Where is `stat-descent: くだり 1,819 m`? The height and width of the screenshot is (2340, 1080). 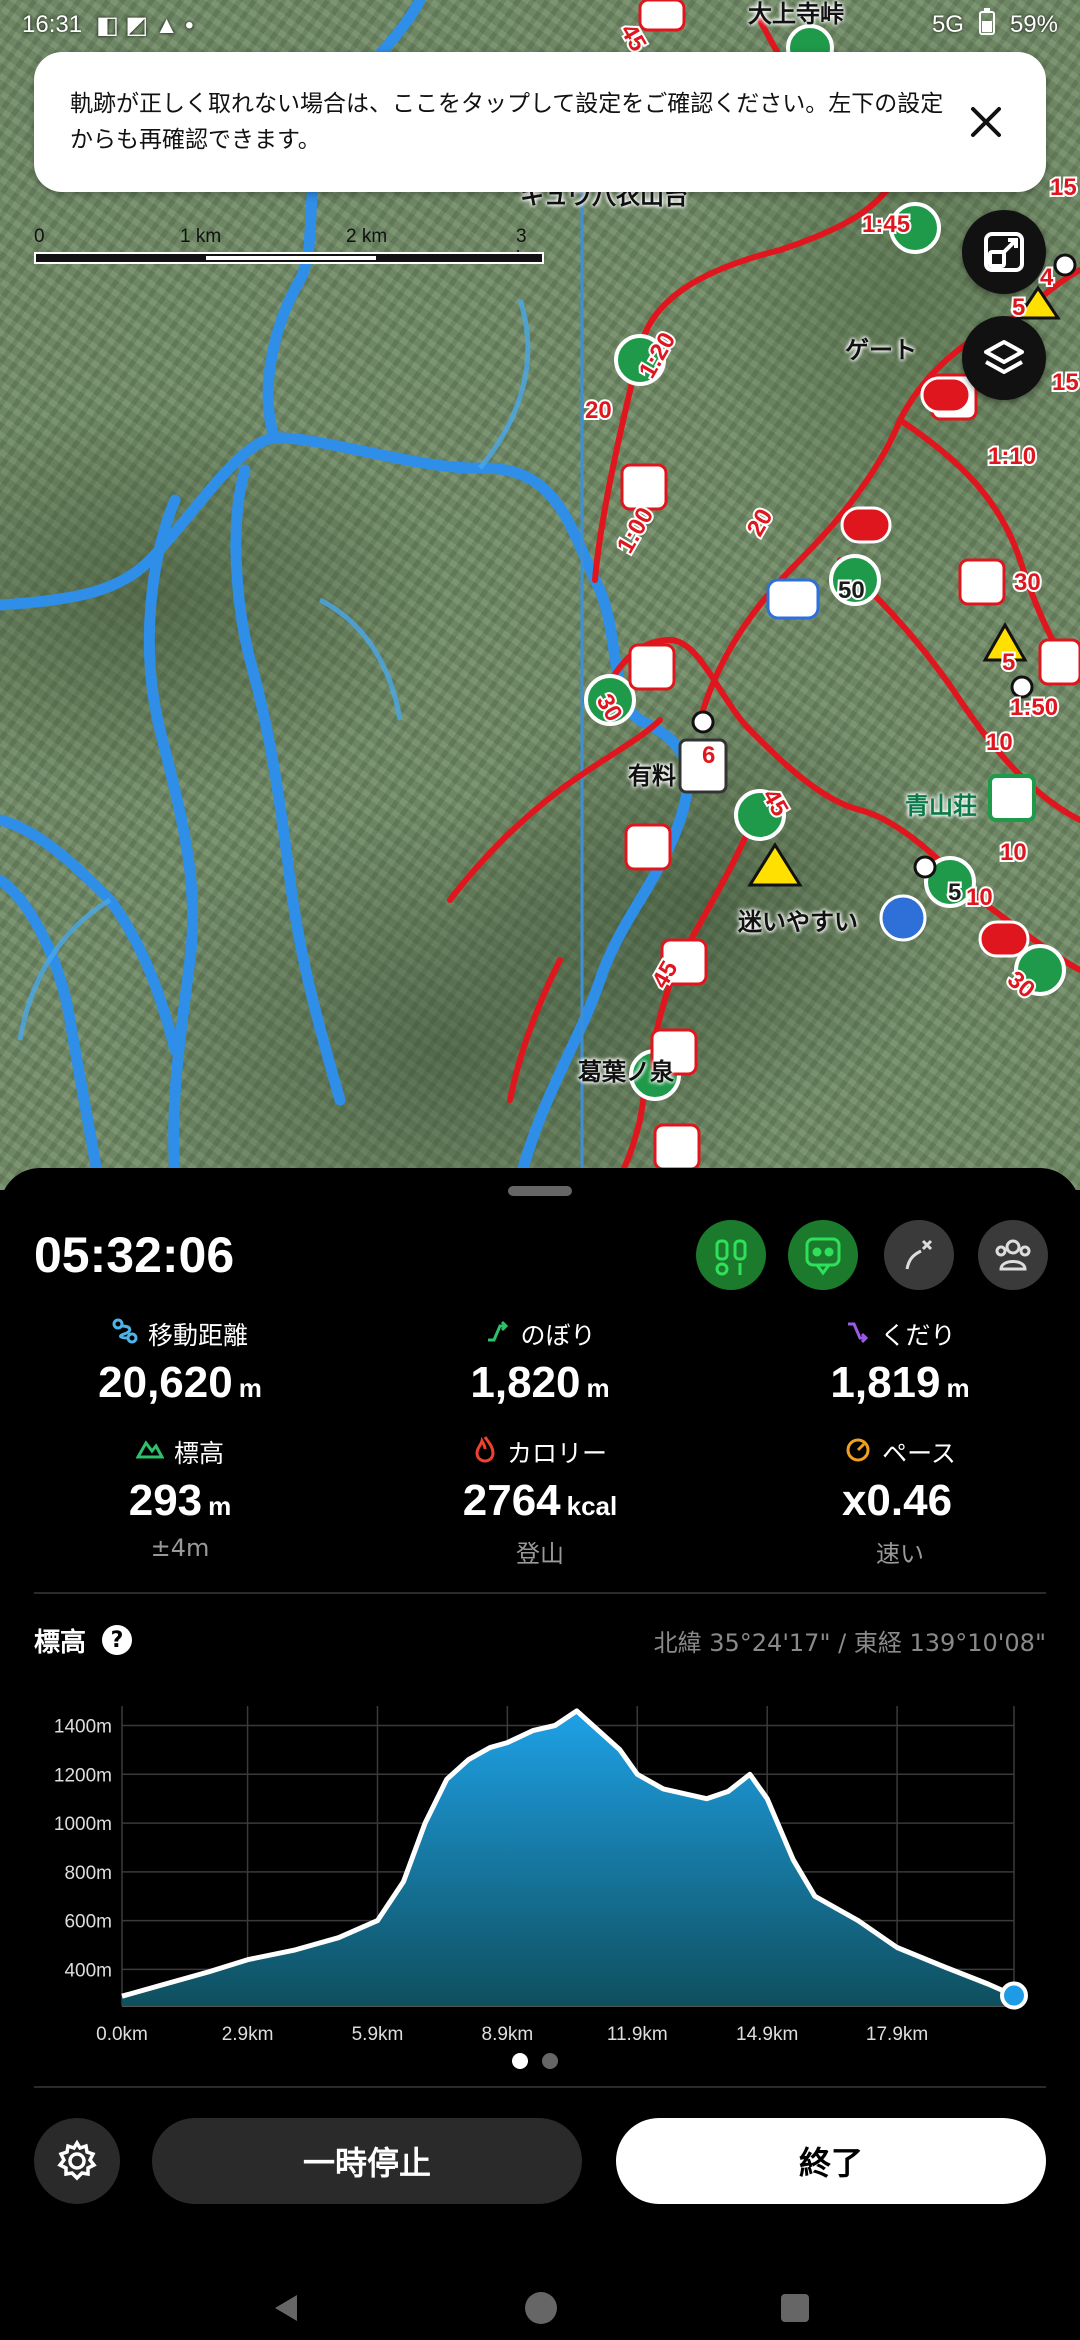
stat-descent: くだり 1,819 m is located at coordinates (900, 1362).